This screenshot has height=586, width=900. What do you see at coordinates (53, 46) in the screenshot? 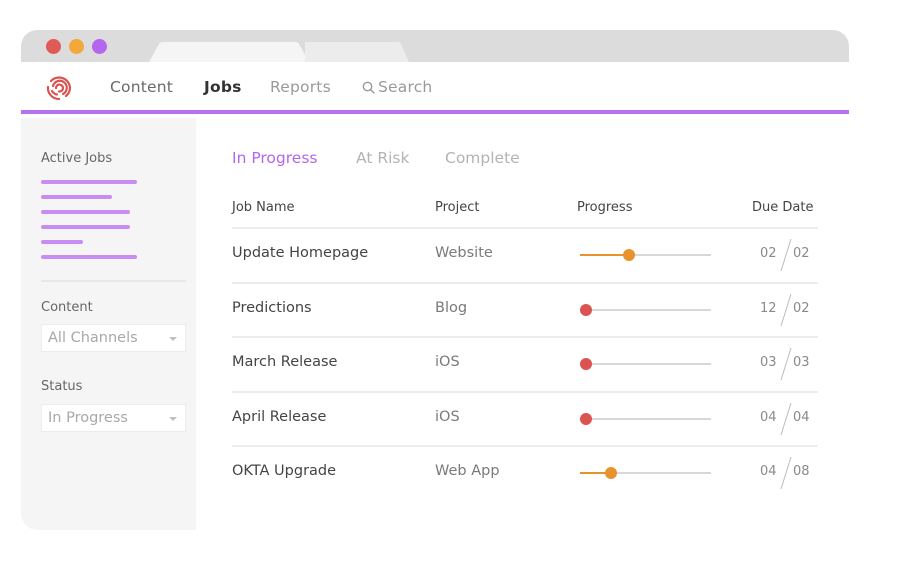
I see `close-window-button` at bounding box center [53, 46].